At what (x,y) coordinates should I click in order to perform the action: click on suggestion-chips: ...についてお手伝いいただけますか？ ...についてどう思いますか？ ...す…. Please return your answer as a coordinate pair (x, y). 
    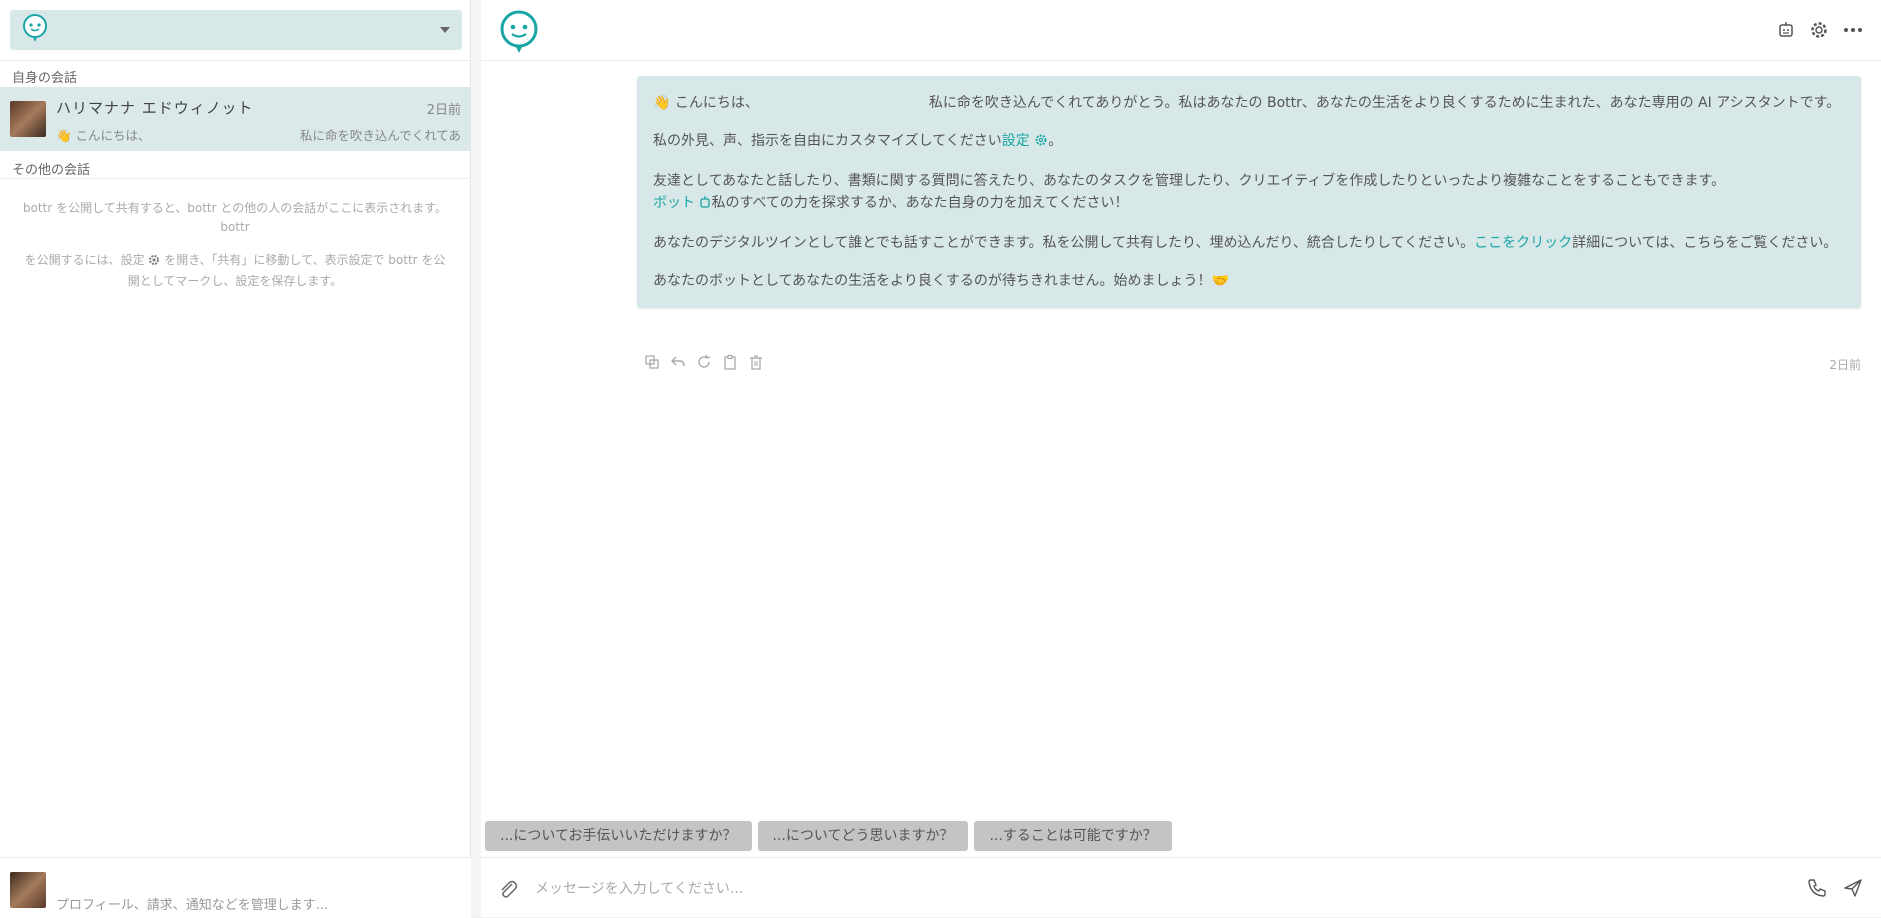
    Looking at the image, I should click on (828, 836).